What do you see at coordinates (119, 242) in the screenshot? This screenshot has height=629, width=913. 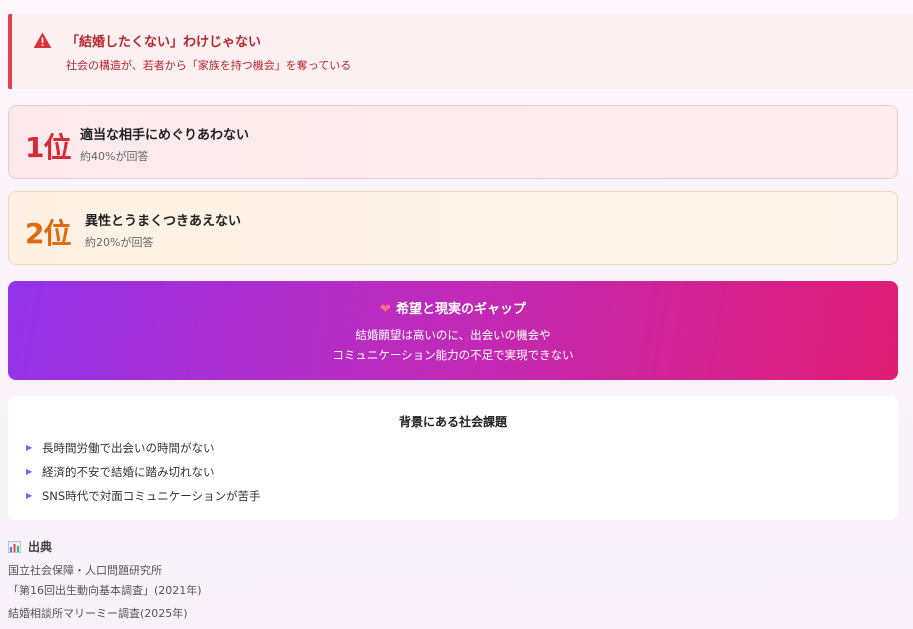 I see `rank-note: 約20%が回答` at bounding box center [119, 242].